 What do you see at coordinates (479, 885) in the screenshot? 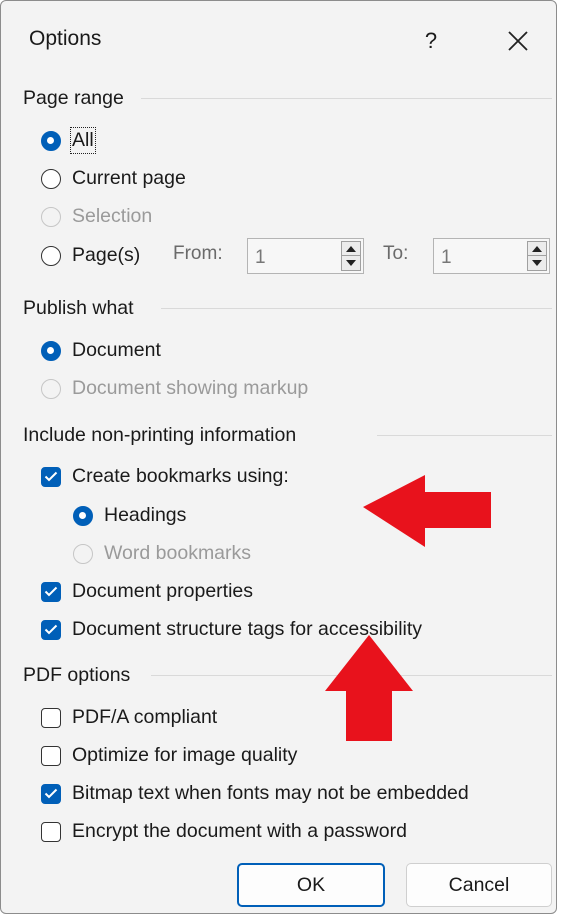
I see `cancel-button: Cancel` at bounding box center [479, 885].